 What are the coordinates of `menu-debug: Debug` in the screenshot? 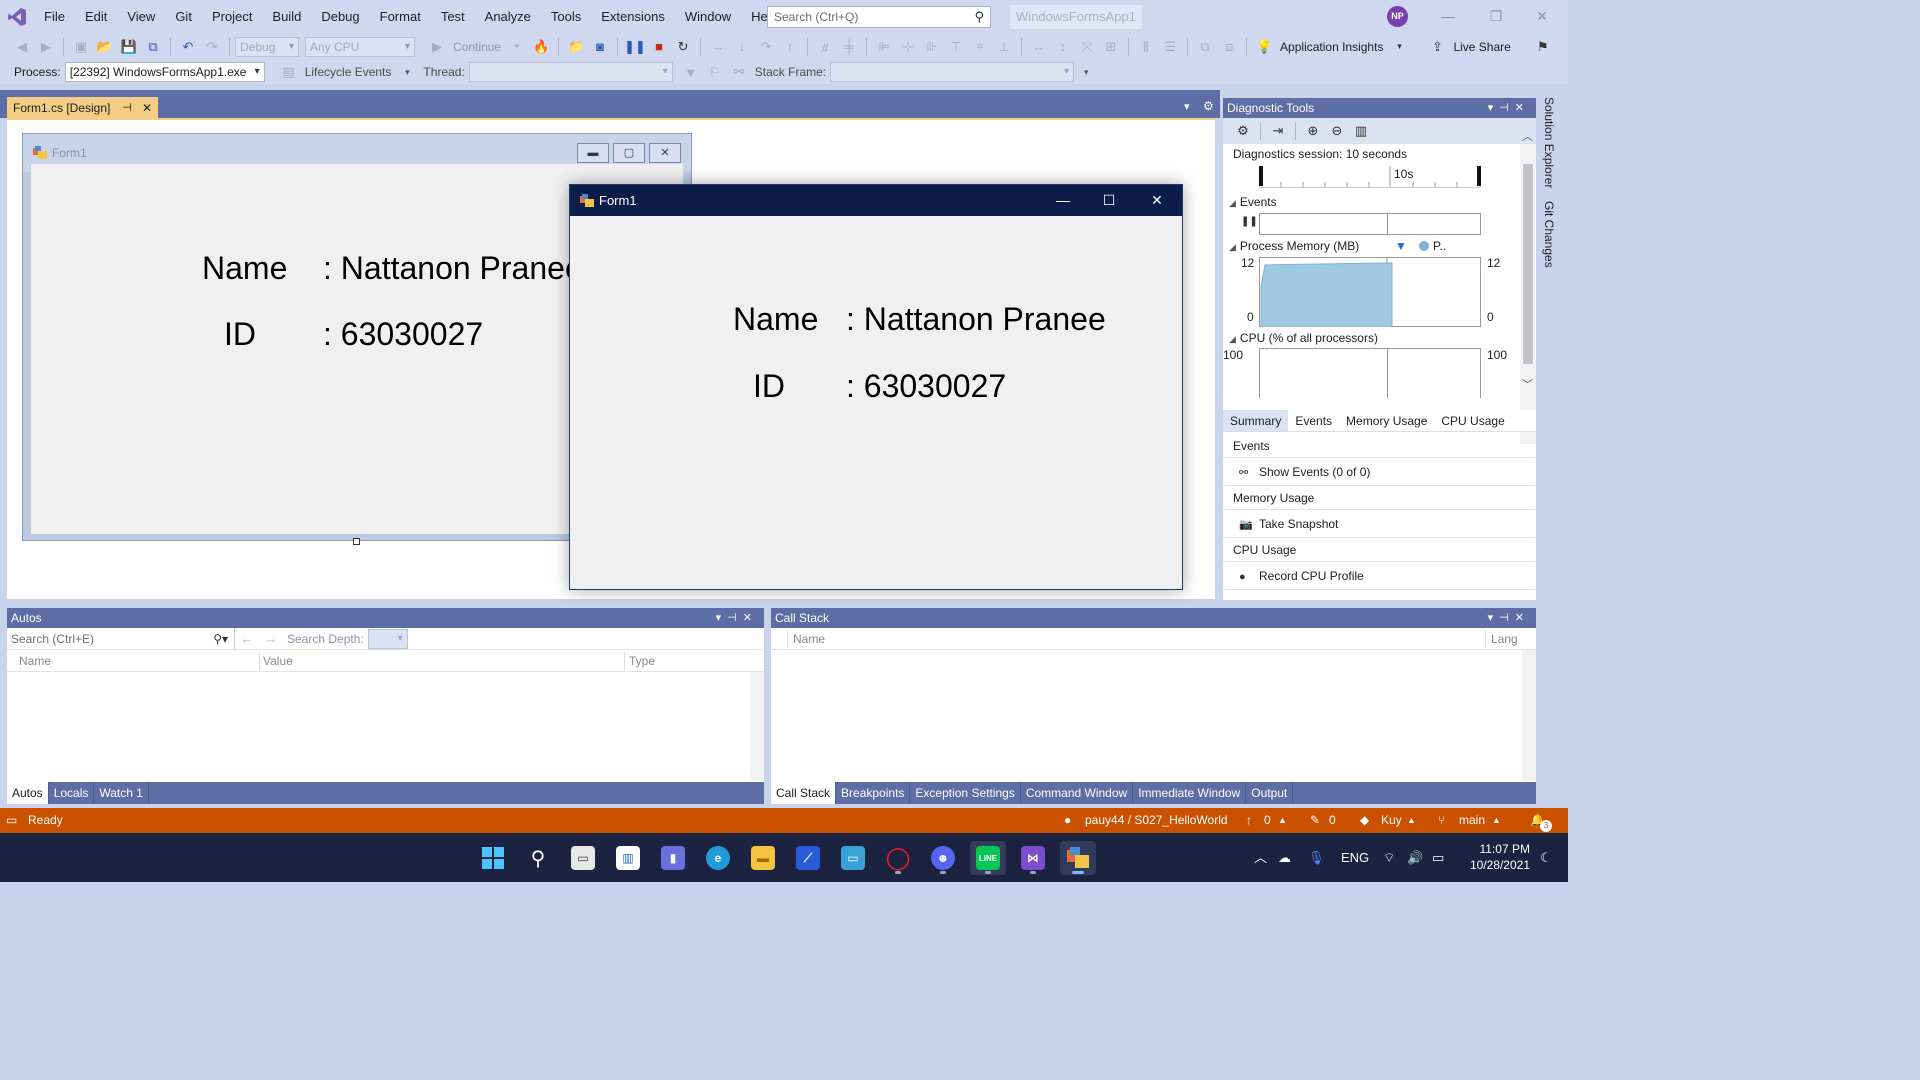 It's located at (340, 16).